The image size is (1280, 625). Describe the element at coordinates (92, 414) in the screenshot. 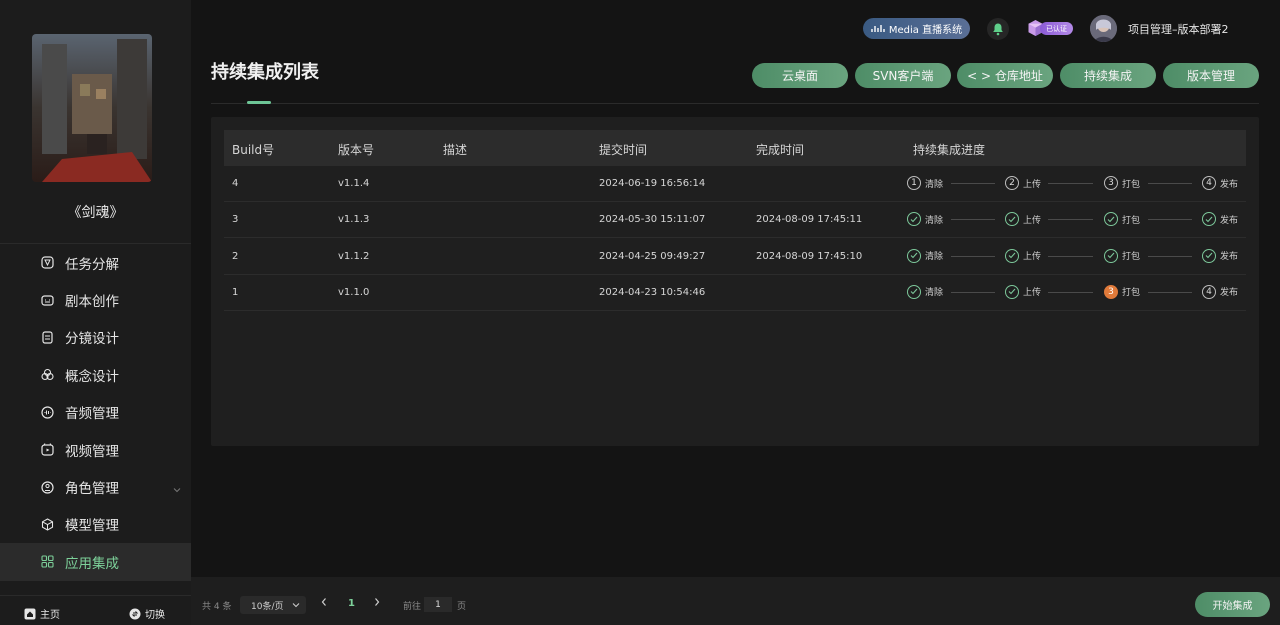

I see `sidebar-item-label: 音频管理` at that location.